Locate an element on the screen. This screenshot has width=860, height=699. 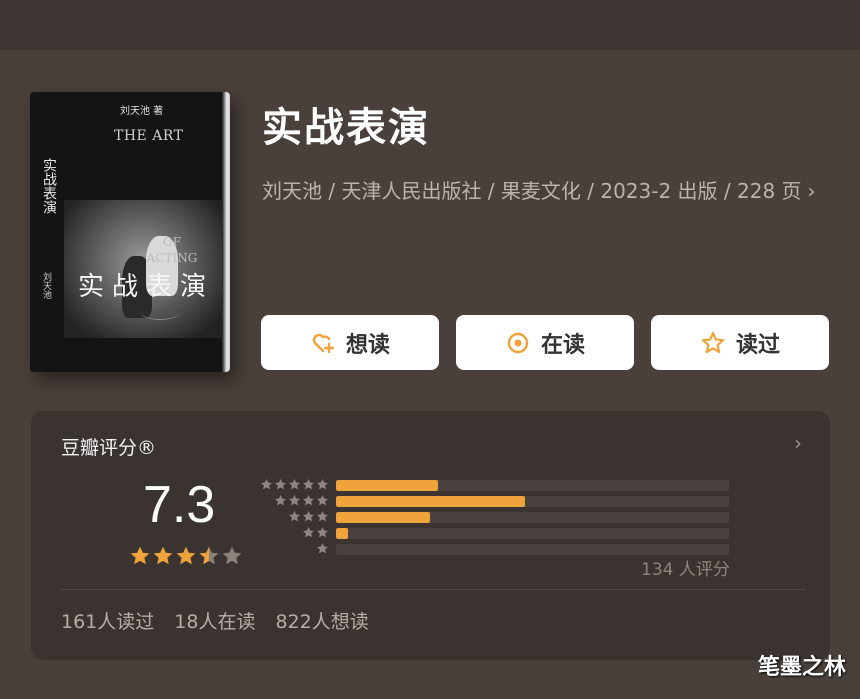
book-cover: 刘天池 著 THE ART OF ACTING 实战表演 刘天池 实战表演 is located at coordinates (130, 232).